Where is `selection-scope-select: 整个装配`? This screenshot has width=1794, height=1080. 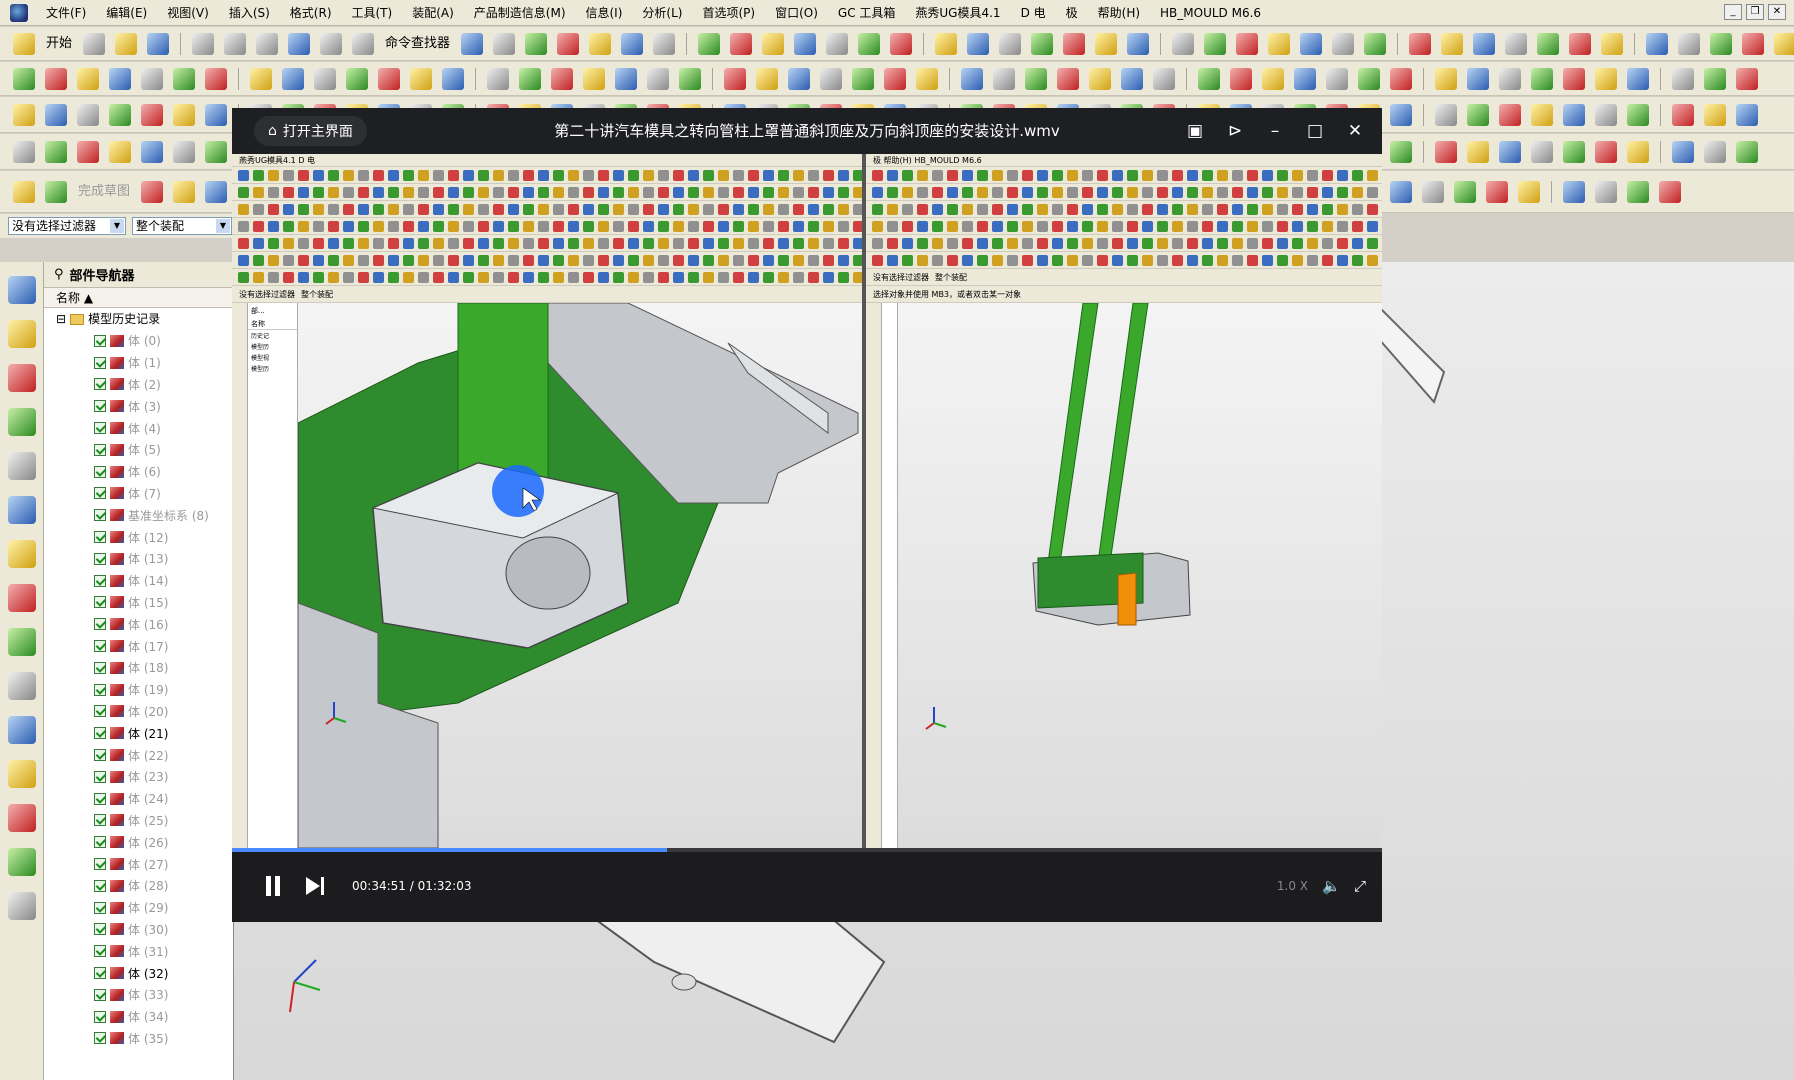
selection-scope-select: 整个装配 is located at coordinates (182, 226).